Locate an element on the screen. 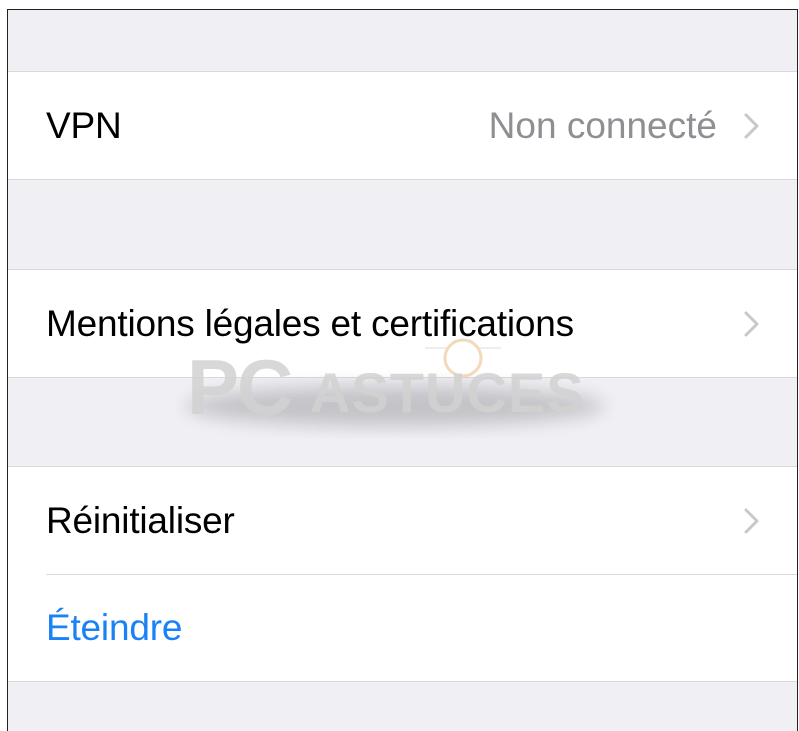  vpn-label: VPN is located at coordinates (84, 125).